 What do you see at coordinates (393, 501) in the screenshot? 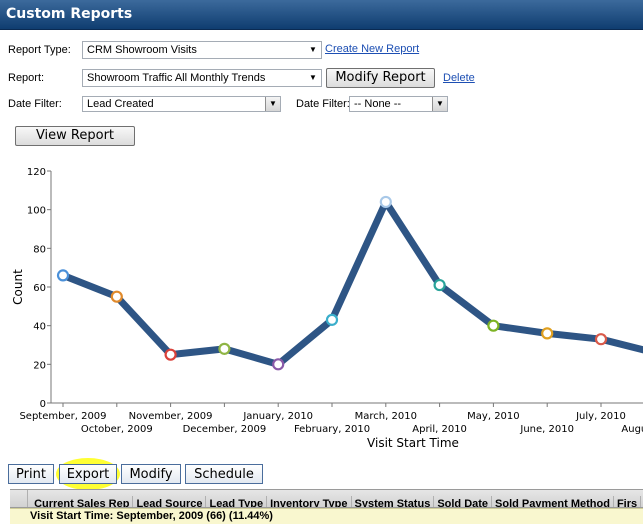
I see `column-system-status: System Status` at bounding box center [393, 501].